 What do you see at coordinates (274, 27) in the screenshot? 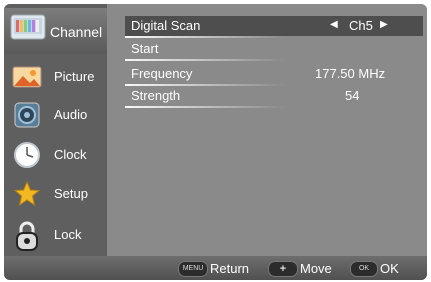
I see `digital-scan-row: Digital Scan ◀ Ch5 ▶` at bounding box center [274, 27].